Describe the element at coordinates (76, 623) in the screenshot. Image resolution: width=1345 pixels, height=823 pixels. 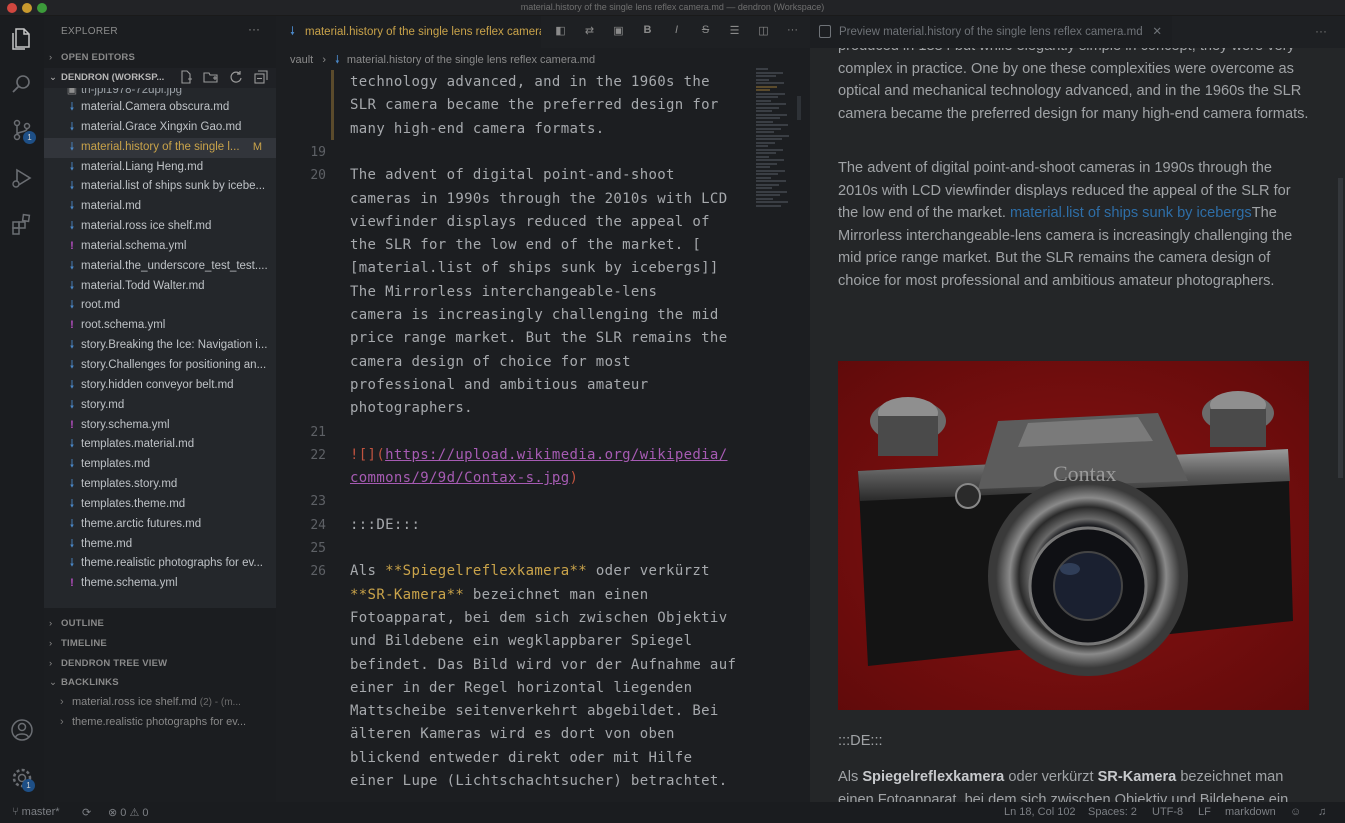
I see `outline-section: › OUTLINE` at that location.